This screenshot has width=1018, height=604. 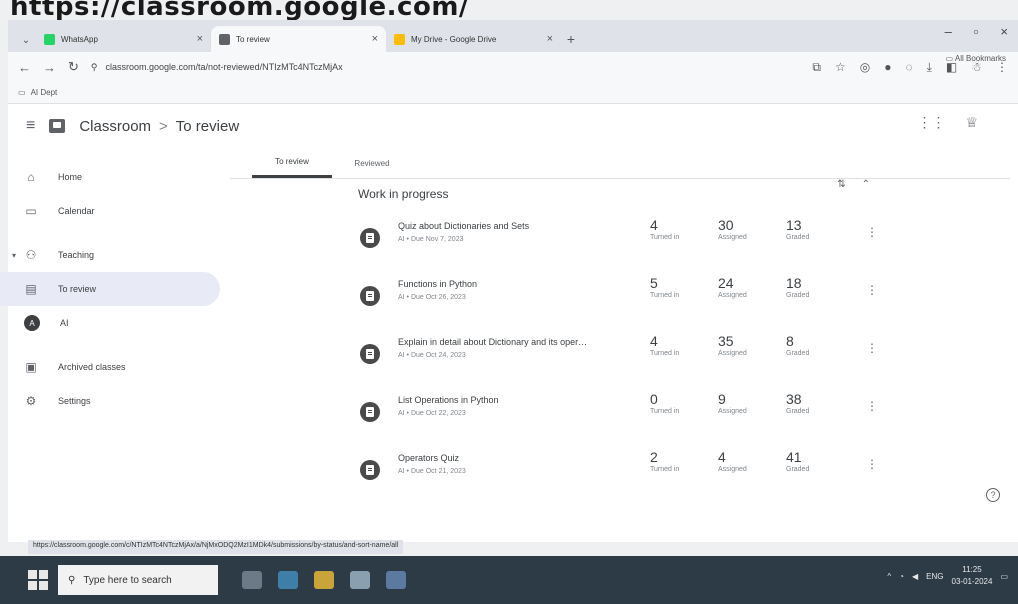 What do you see at coordinates (92, 367) in the screenshot?
I see `sidebar-item-label: Archived classes` at bounding box center [92, 367].